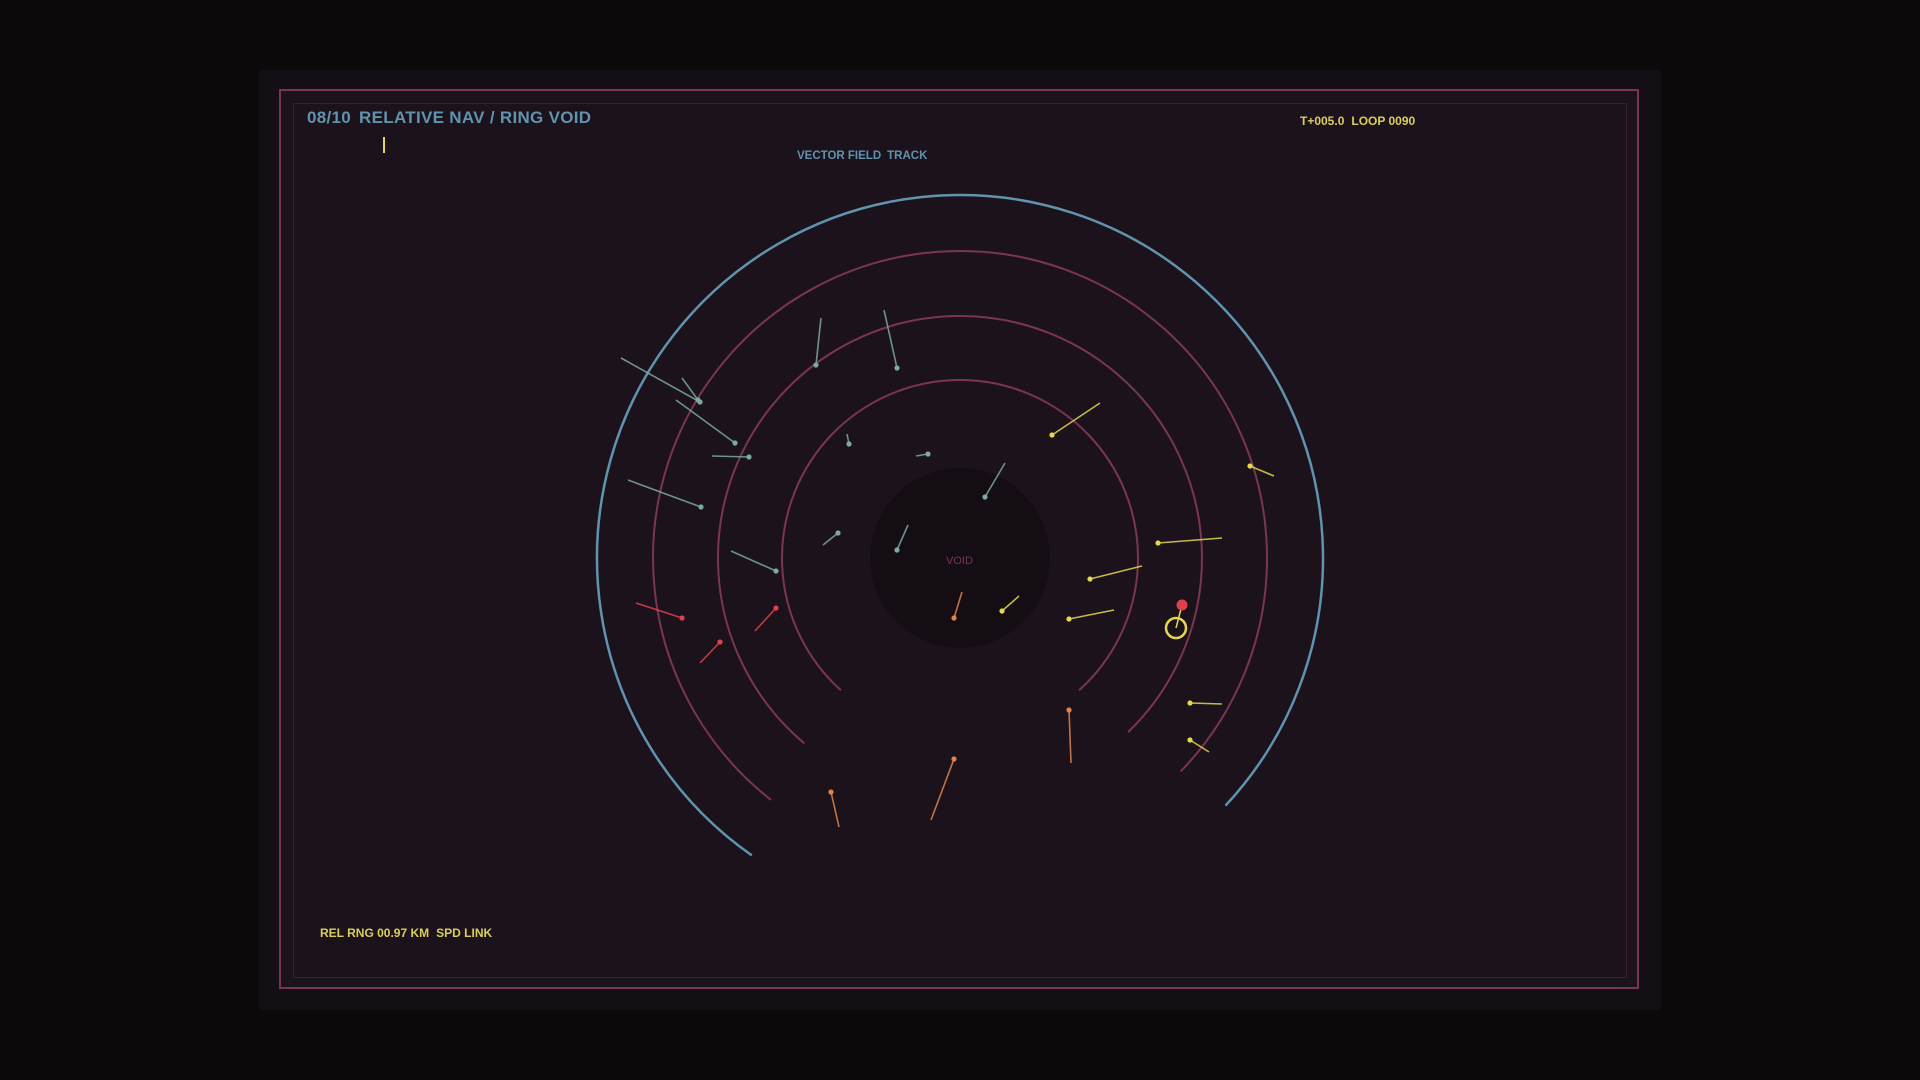 The image size is (1920, 1080). What do you see at coordinates (1182, 605) in the screenshot?
I see `target-marker-icon` at bounding box center [1182, 605].